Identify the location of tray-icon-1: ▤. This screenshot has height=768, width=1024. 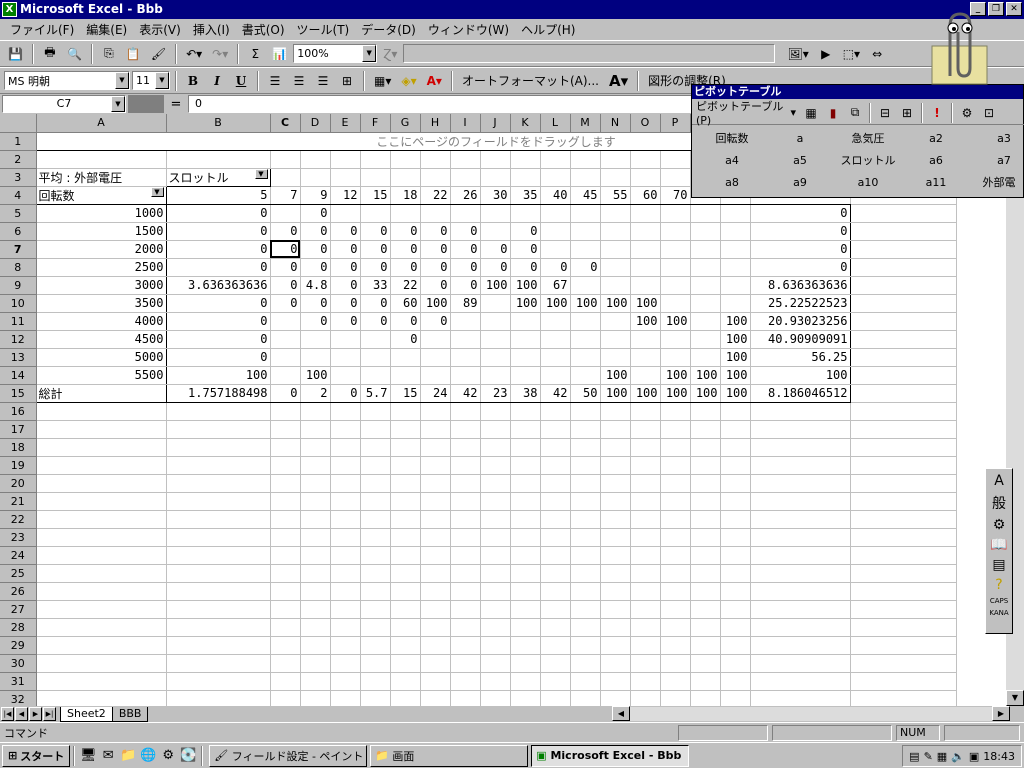
(914, 756).